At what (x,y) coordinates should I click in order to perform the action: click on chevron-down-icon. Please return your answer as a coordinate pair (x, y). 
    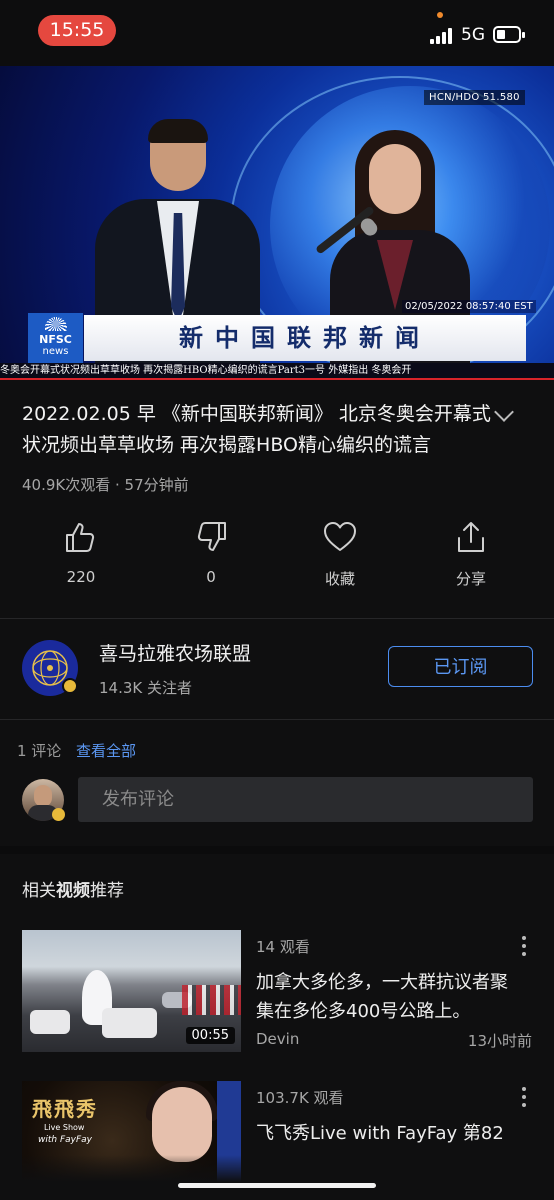
    Looking at the image, I should click on (504, 412).